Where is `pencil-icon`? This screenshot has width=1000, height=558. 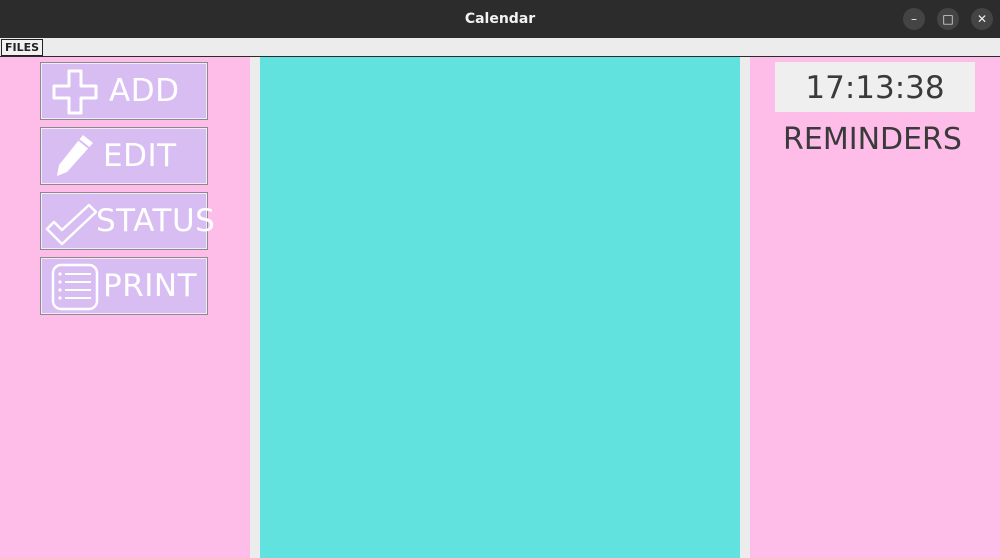
pencil-icon is located at coordinates (75, 158).